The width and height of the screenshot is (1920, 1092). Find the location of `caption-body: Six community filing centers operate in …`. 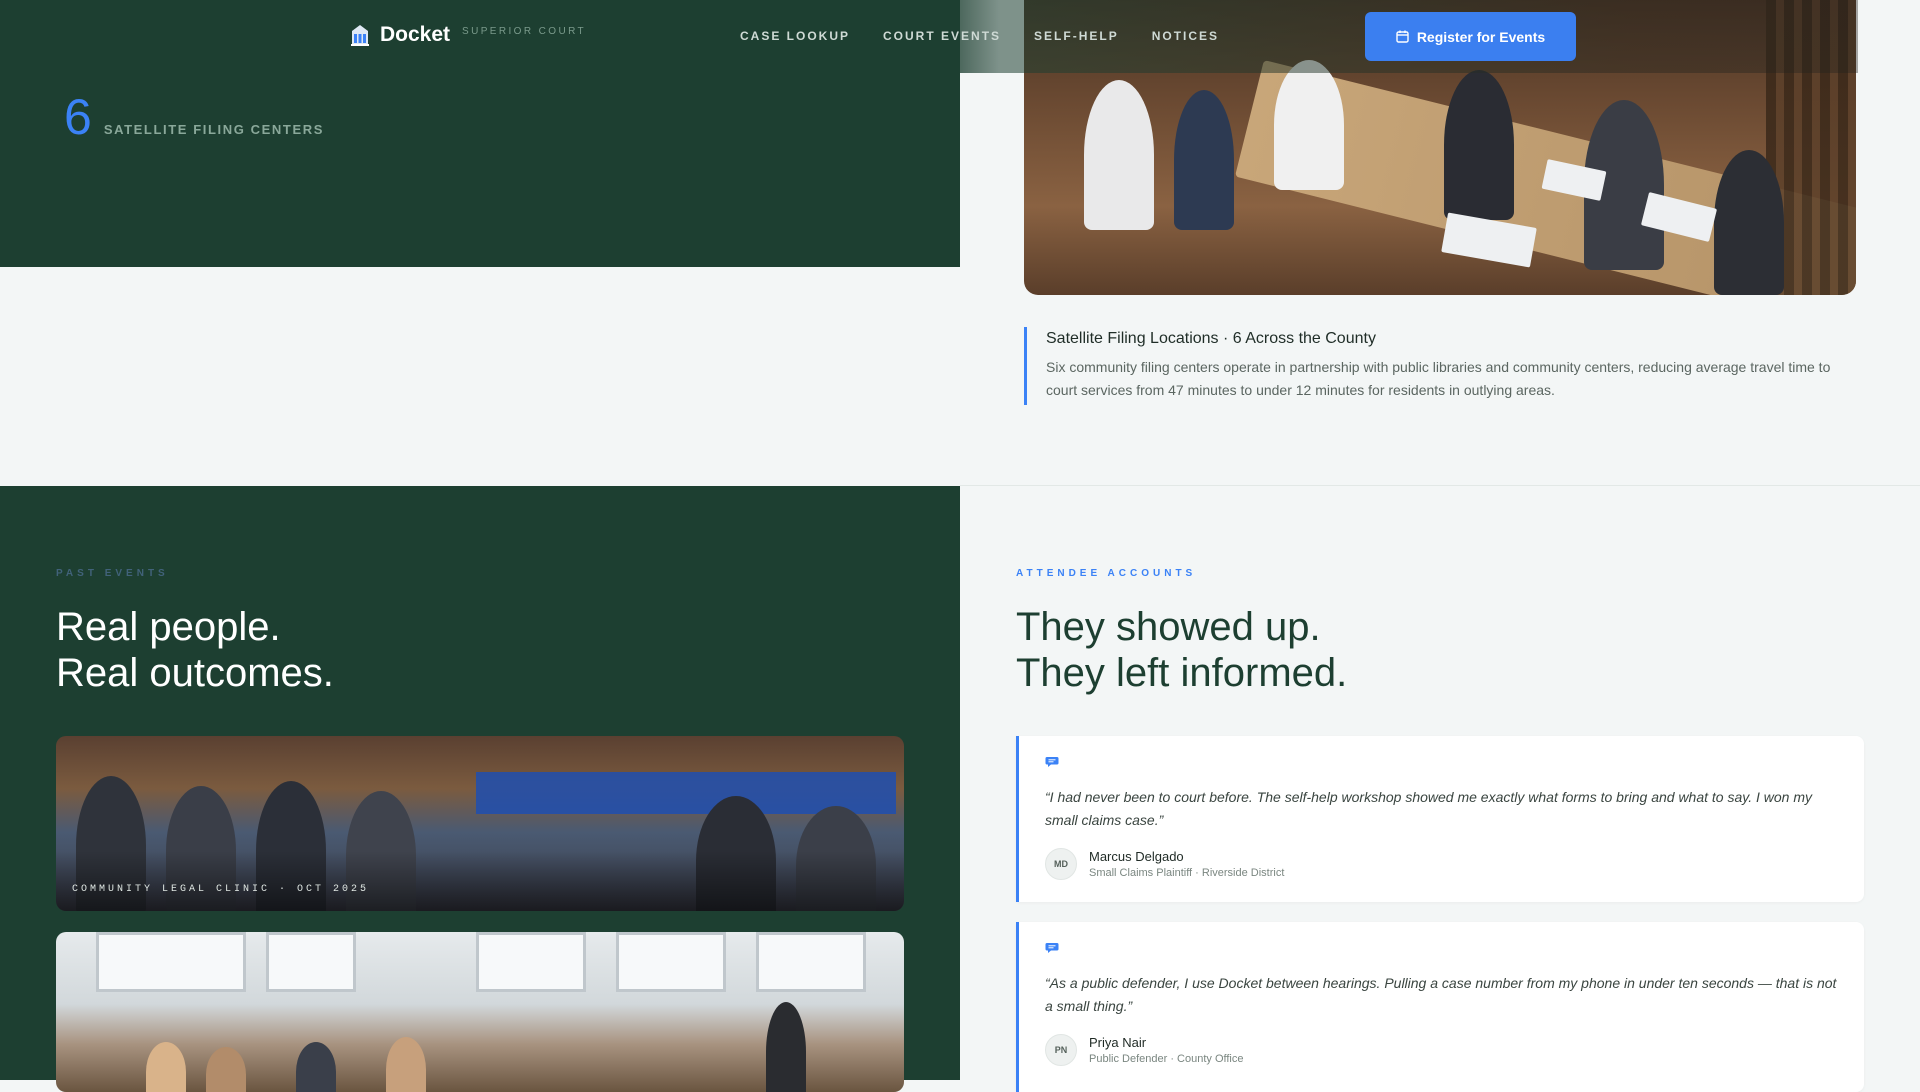

caption-body: Six community filing centers operate in … is located at coordinates (1438, 378).